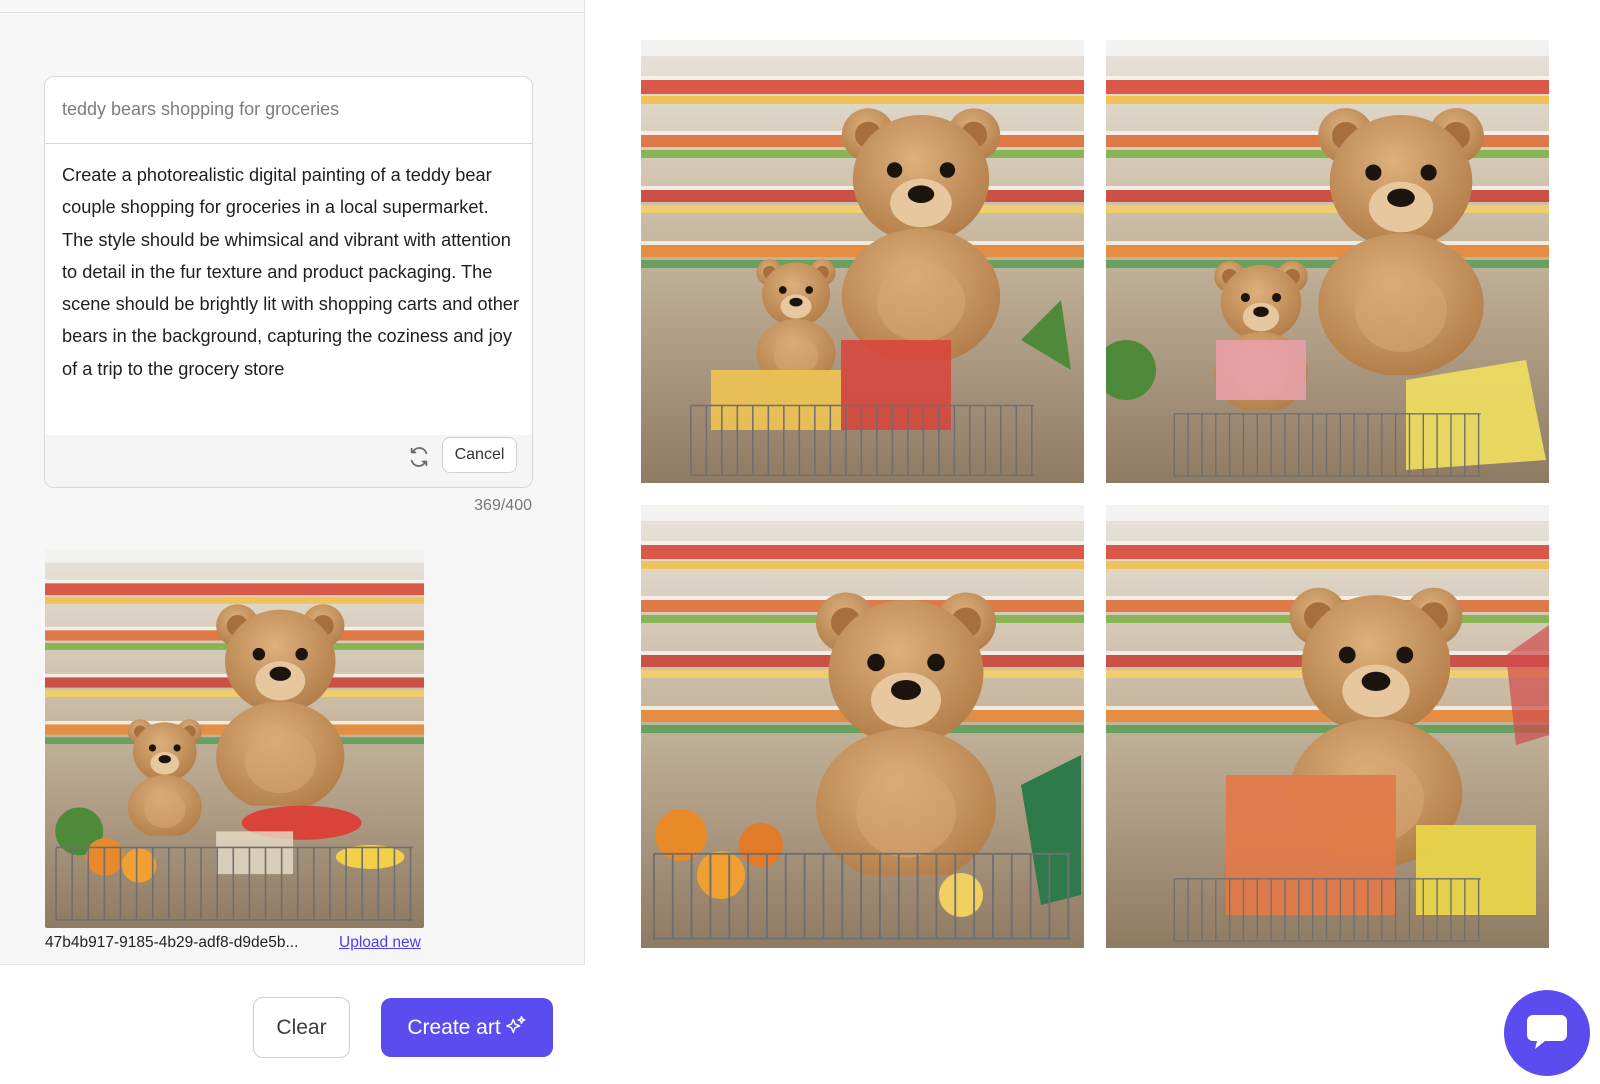 This screenshot has width=1600, height=1084. I want to click on character-count: 369/400, so click(503, 505).